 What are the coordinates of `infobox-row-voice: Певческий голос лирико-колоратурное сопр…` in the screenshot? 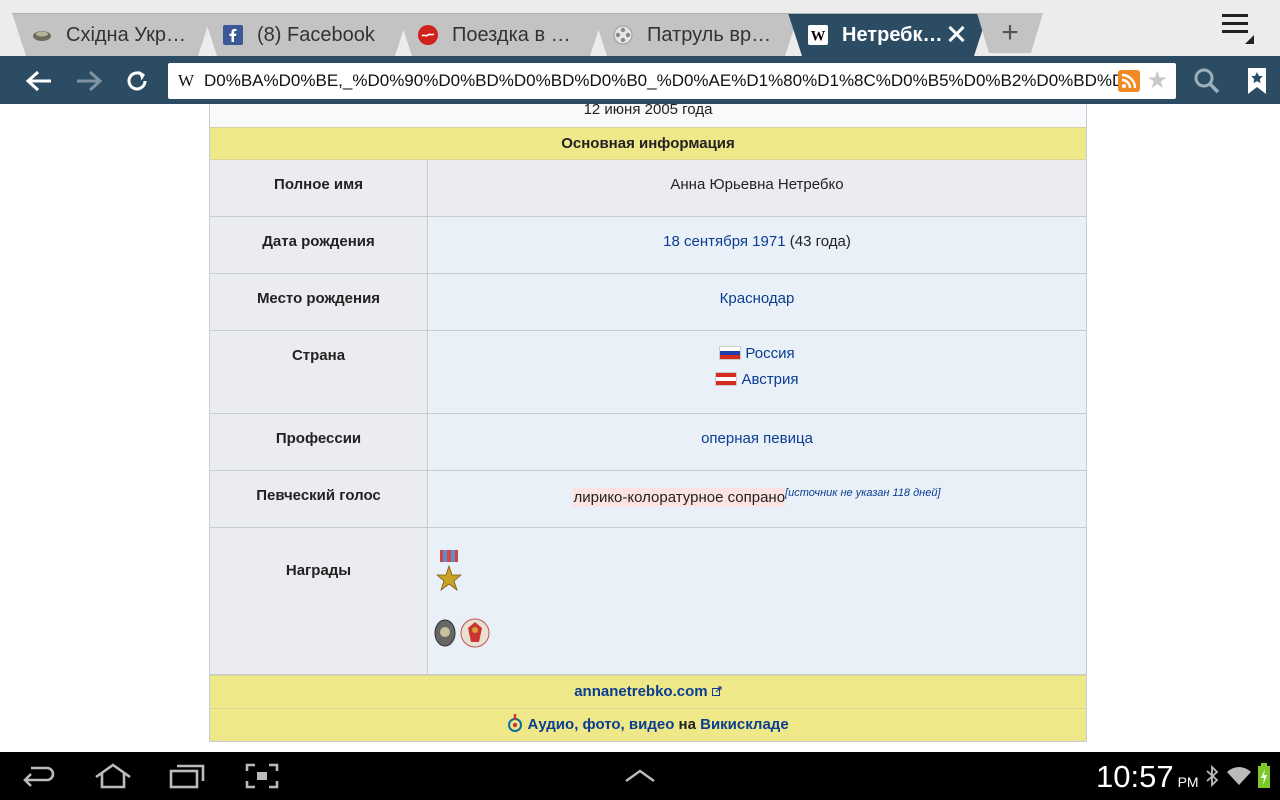 It's located at (648, 499).